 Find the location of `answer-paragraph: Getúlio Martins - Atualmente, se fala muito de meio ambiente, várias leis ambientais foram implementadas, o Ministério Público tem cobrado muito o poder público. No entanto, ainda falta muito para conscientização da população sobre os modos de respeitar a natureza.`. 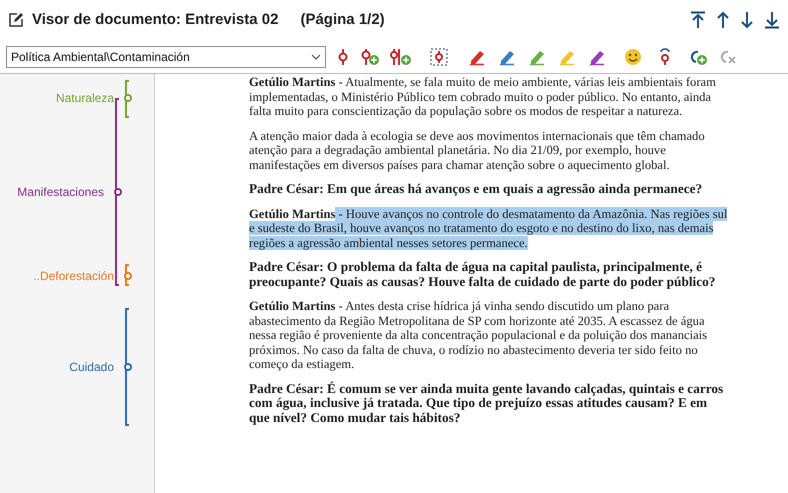

answer-paragraph: Getúlio Martins - Atualmente, se fala muito de meio ambiente, várias leis ambientais foram implementadas, o Ministério Público tem cobrado muito o poder público. No entanto, ainda falta muito para conscientização da população sobre os modos de respeitar a natureza. is located at coordinates (483, 96).